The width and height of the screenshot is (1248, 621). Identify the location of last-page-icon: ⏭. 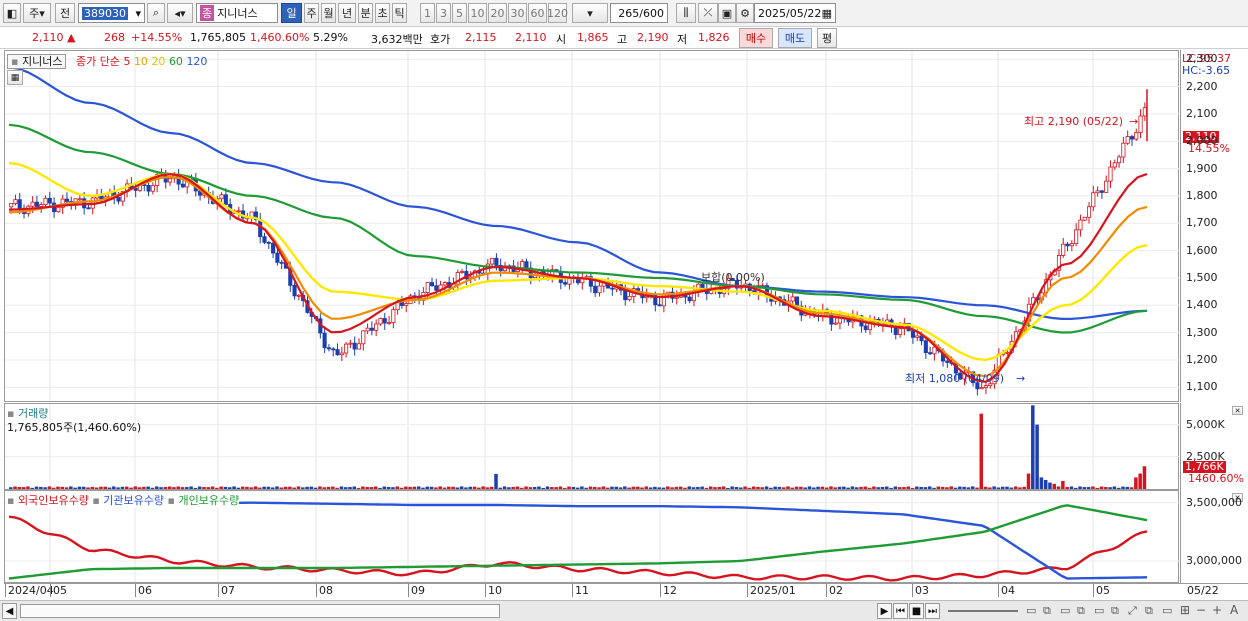
(932, 611).